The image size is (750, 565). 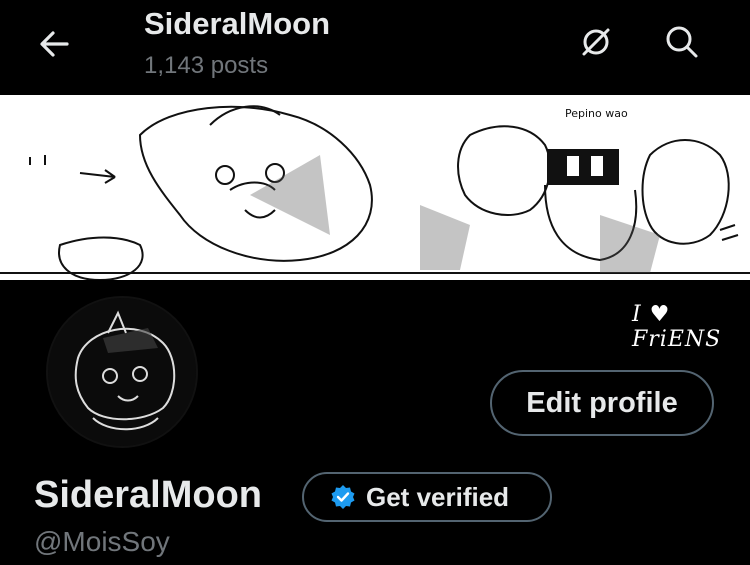 What do you see at coordinates (343, 497) in the screenshot?
I see `verified-badge-icon` at bounding box center [343, 497].